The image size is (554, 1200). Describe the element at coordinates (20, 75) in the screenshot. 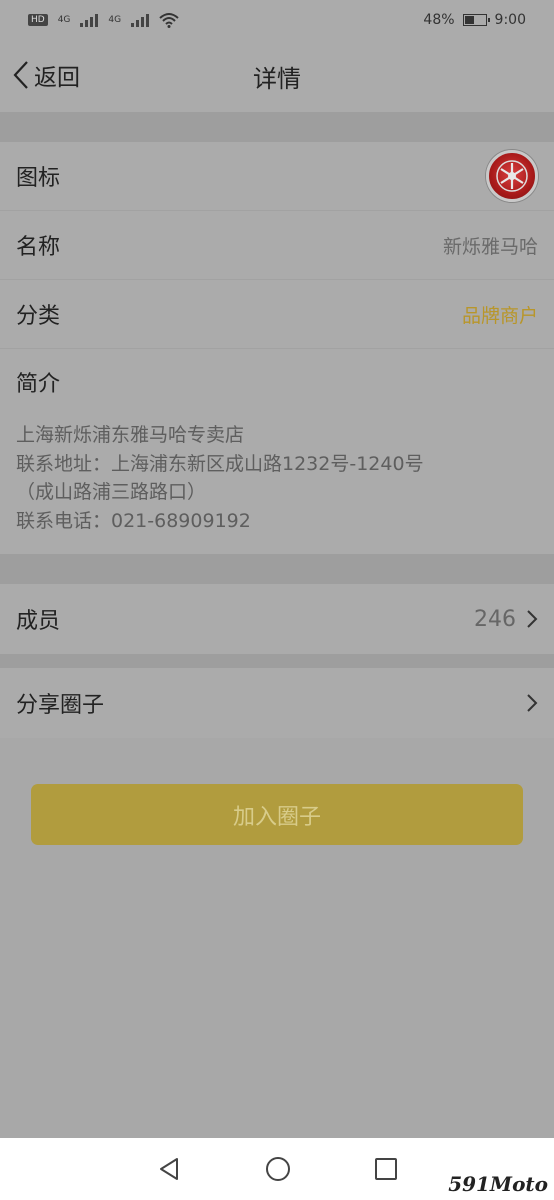

I see `chevron-left-icon` at that location.